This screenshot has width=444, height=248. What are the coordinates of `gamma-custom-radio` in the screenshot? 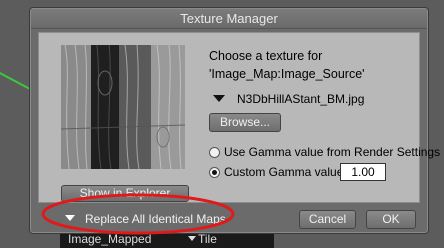 It's located at (214, 172).